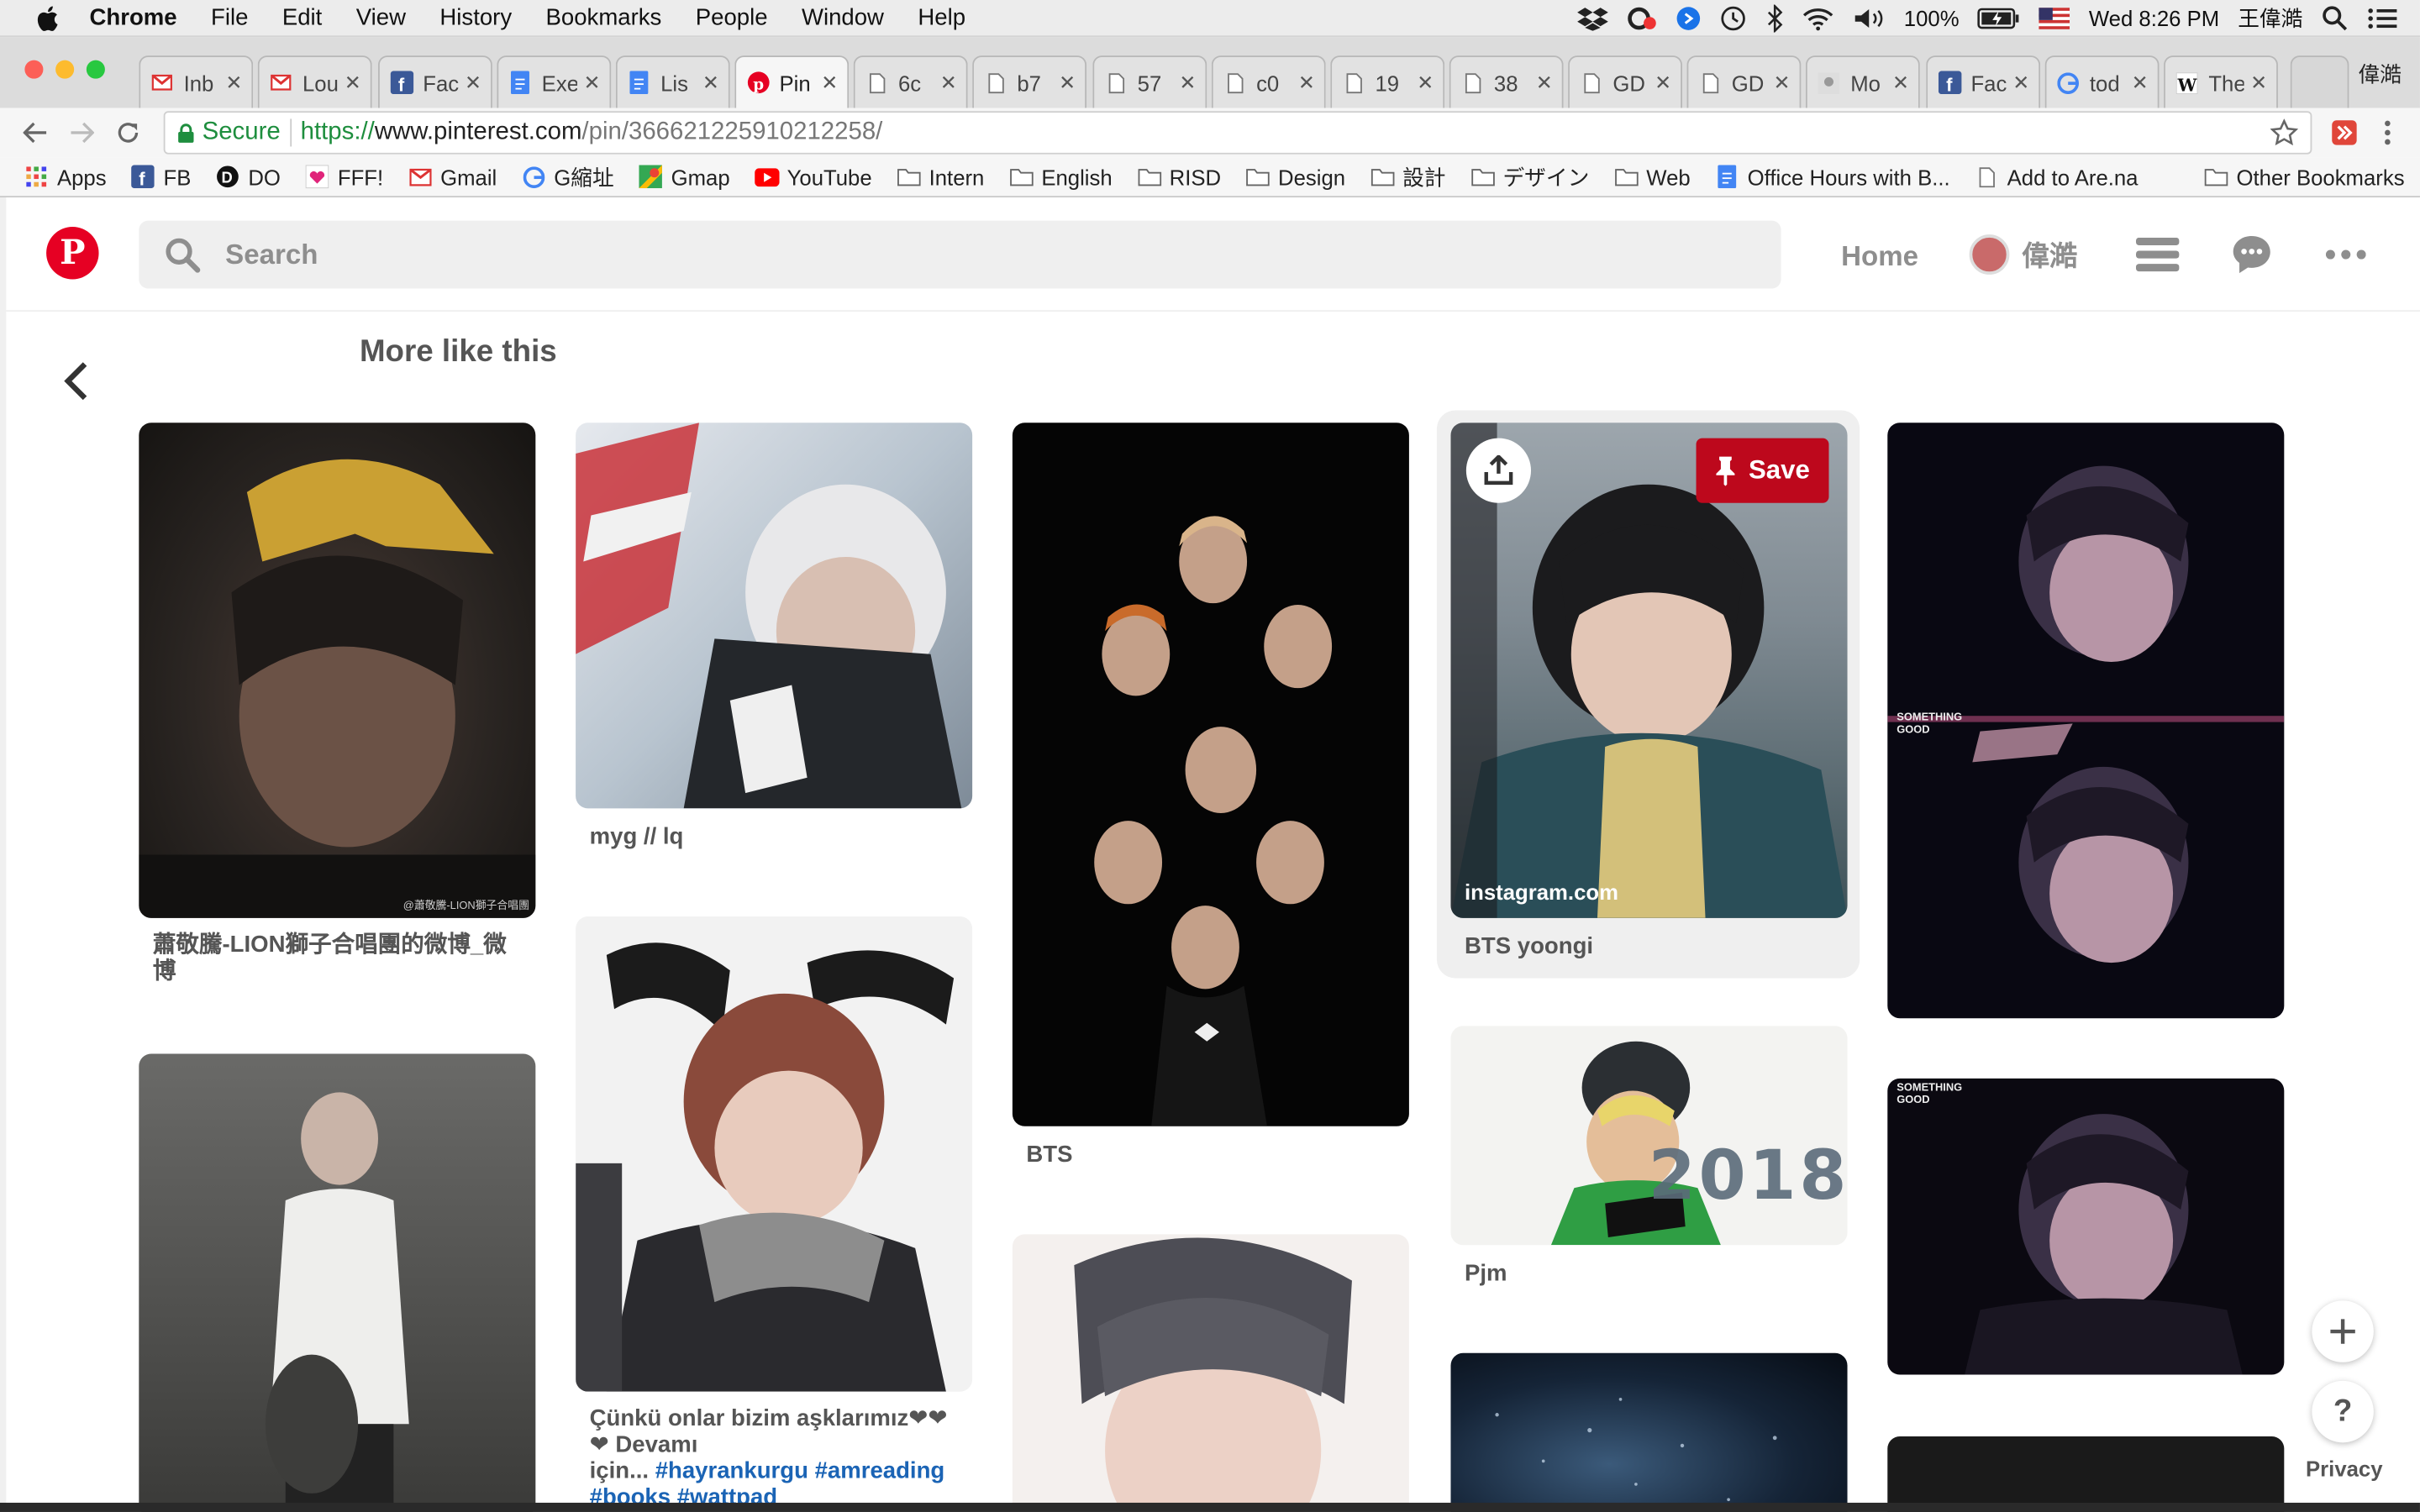  What do you see at coordinates (2343, 1411) in the screenshot?
I see `help-button: ?` at bounding box center [2343, 1411].